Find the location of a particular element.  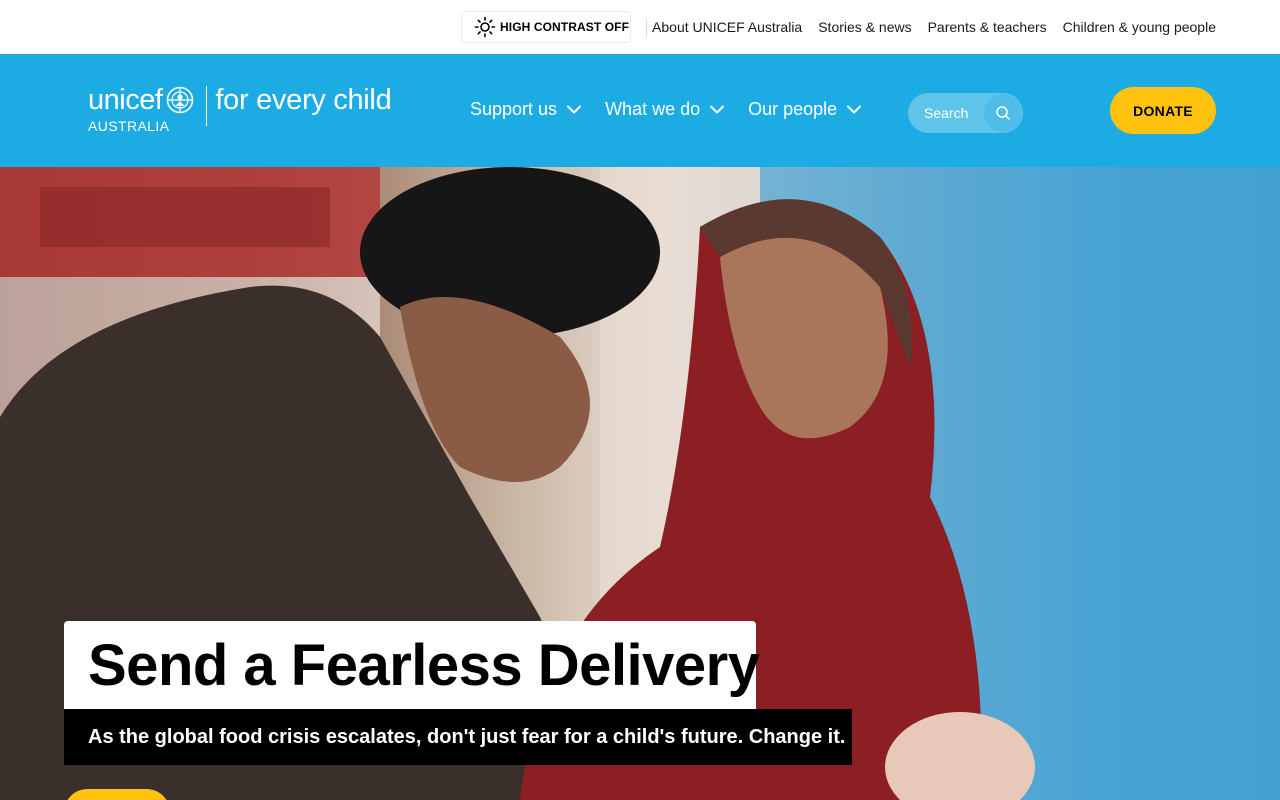

unicef-emblem-icon is located at coordinates (180, 100).